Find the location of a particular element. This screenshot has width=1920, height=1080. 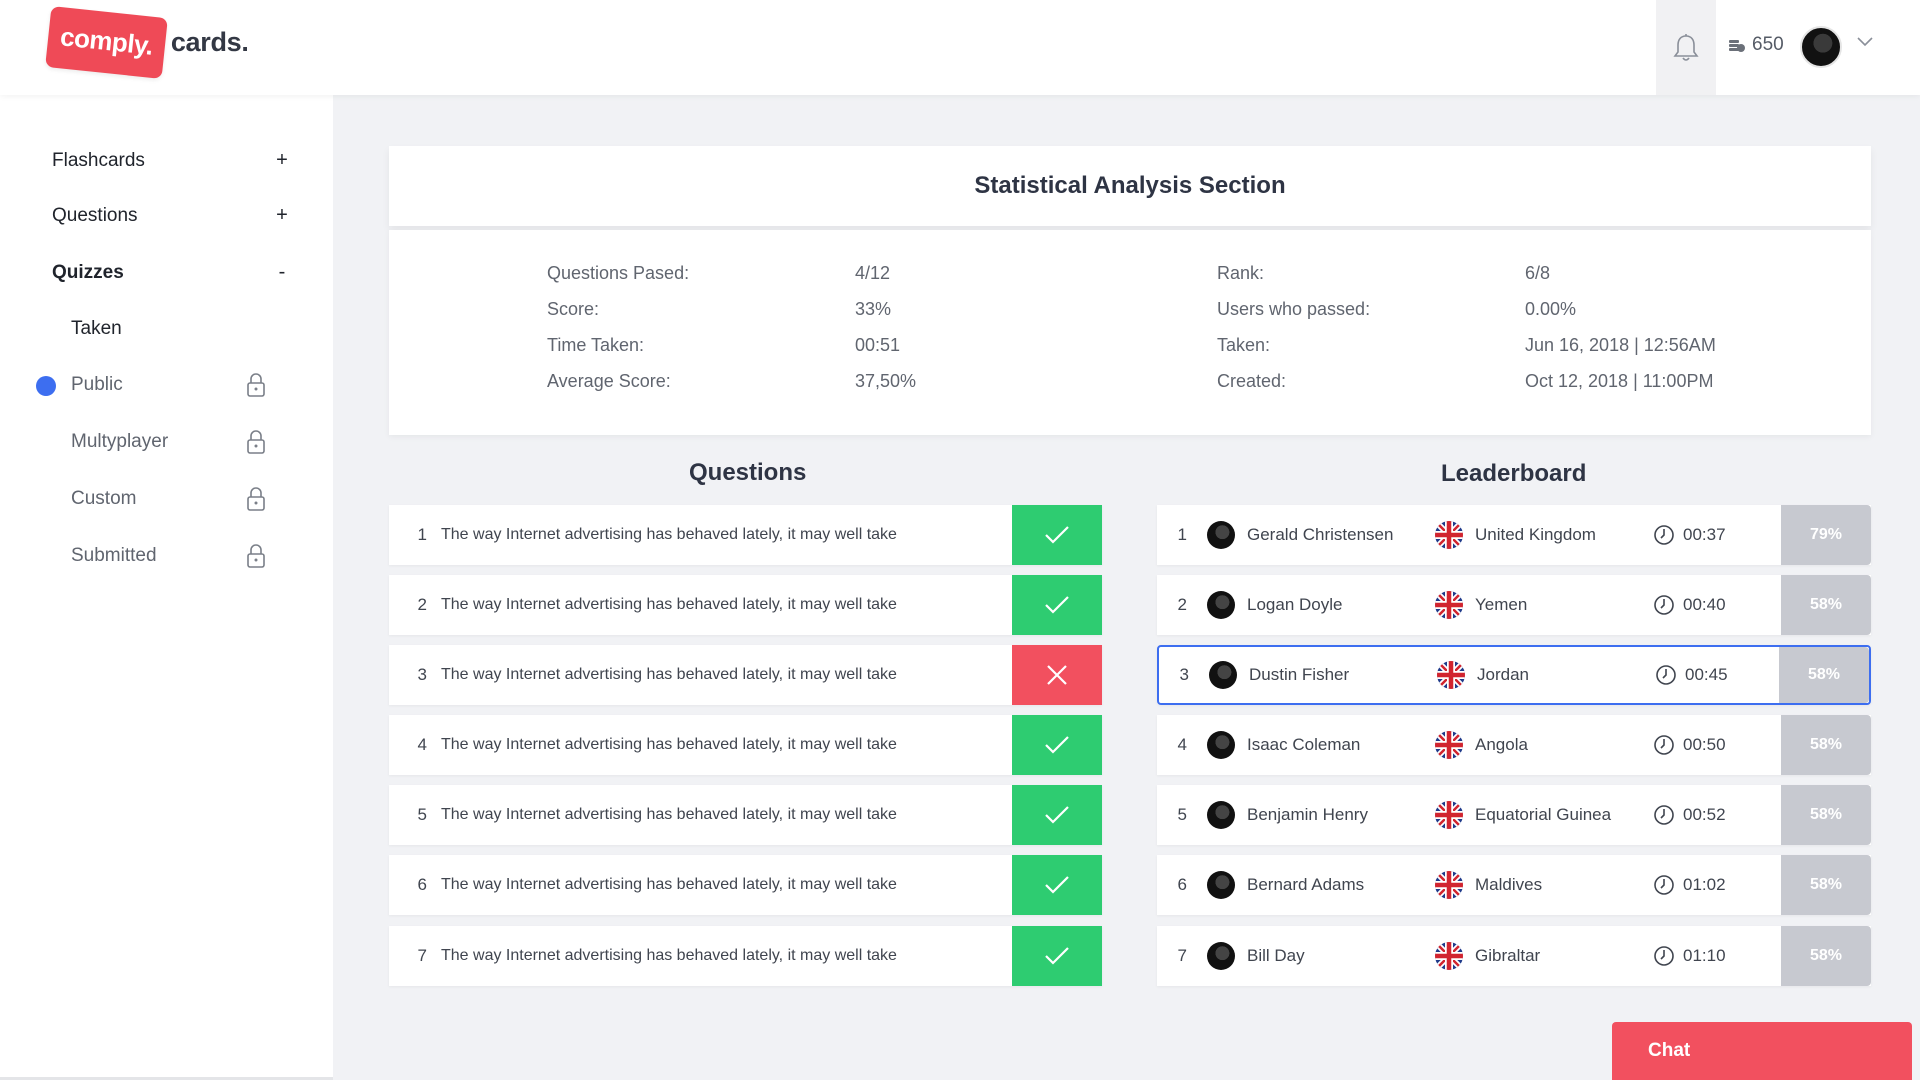

sidebar-item-label: Quizzes is located at coordinates (88, 272).